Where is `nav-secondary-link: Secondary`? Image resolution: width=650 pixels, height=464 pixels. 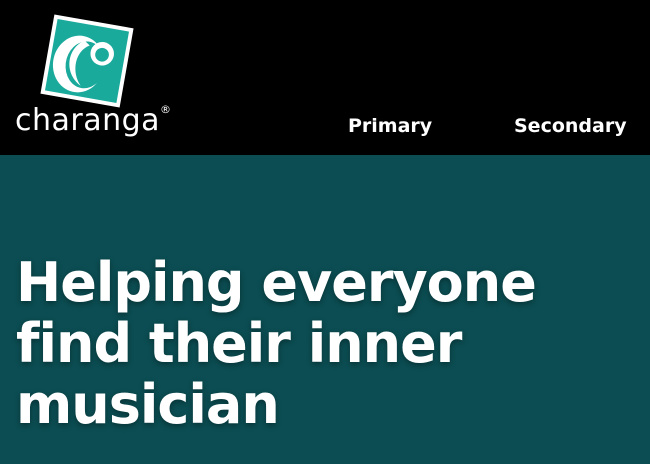
nav-secondary-link: Secondary is located at coordinates (570, 126).